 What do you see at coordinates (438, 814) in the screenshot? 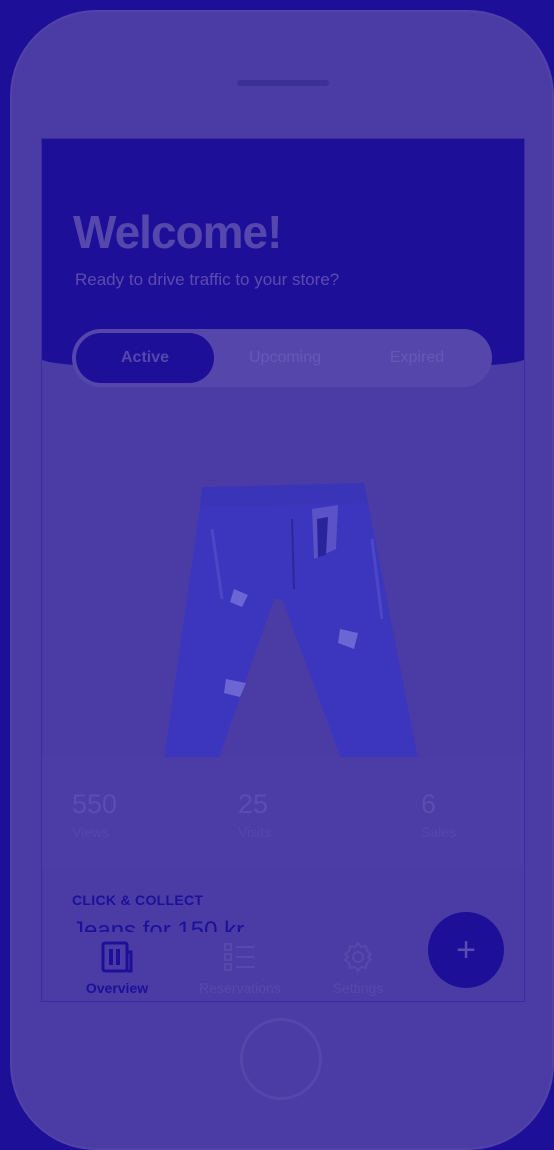
I see `stat-sales: 6 Sales` at bounding box center [438, 814].